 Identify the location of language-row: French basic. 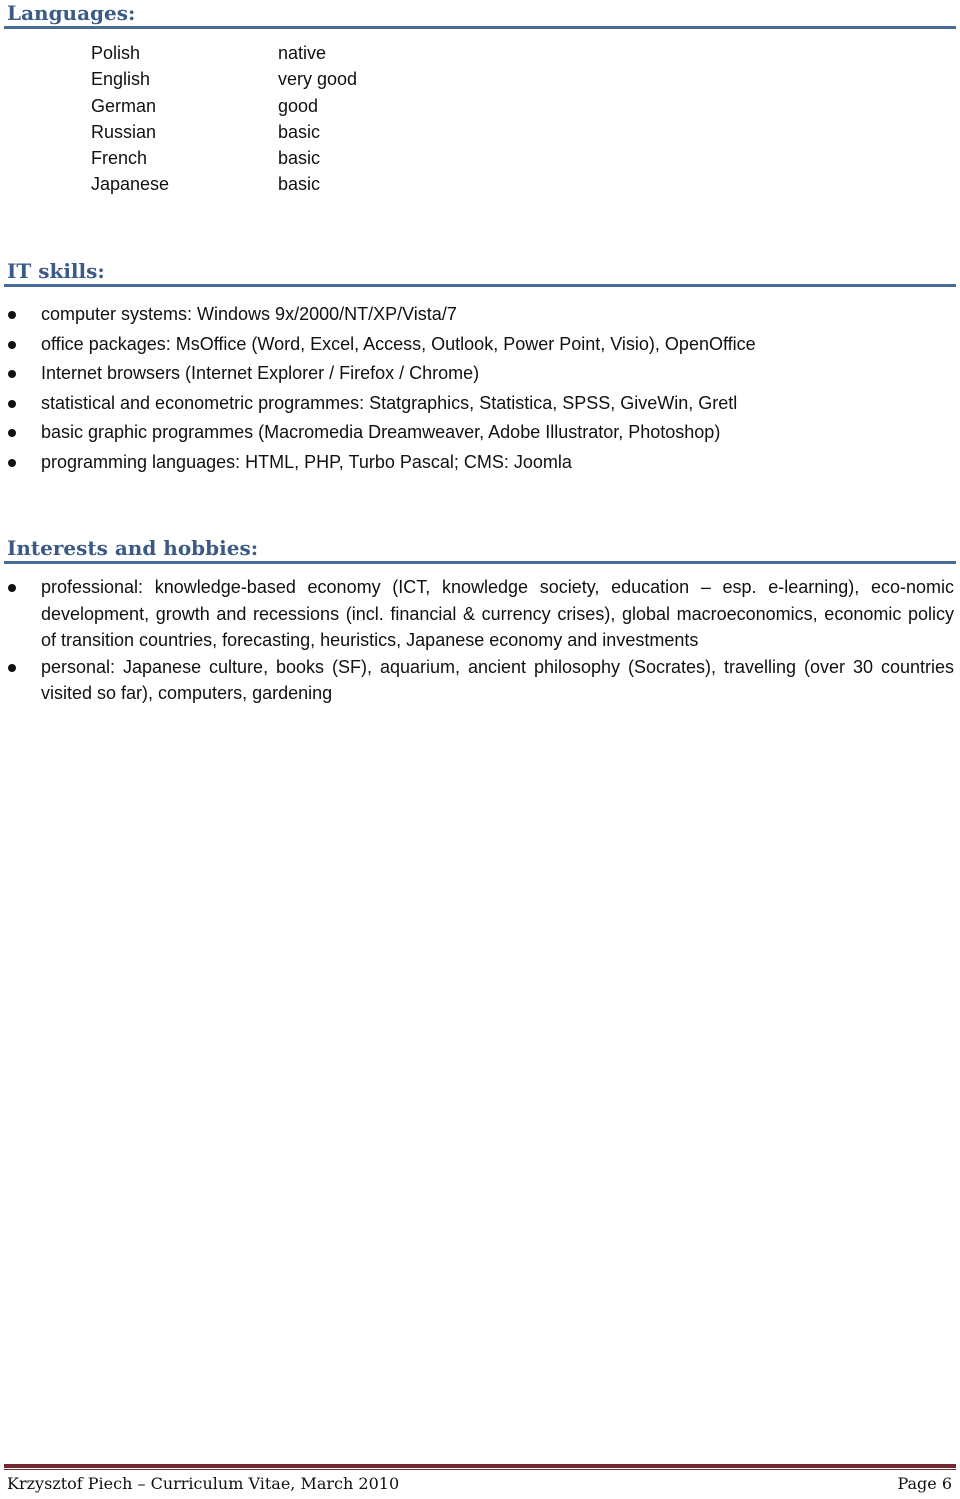
(224, 158).